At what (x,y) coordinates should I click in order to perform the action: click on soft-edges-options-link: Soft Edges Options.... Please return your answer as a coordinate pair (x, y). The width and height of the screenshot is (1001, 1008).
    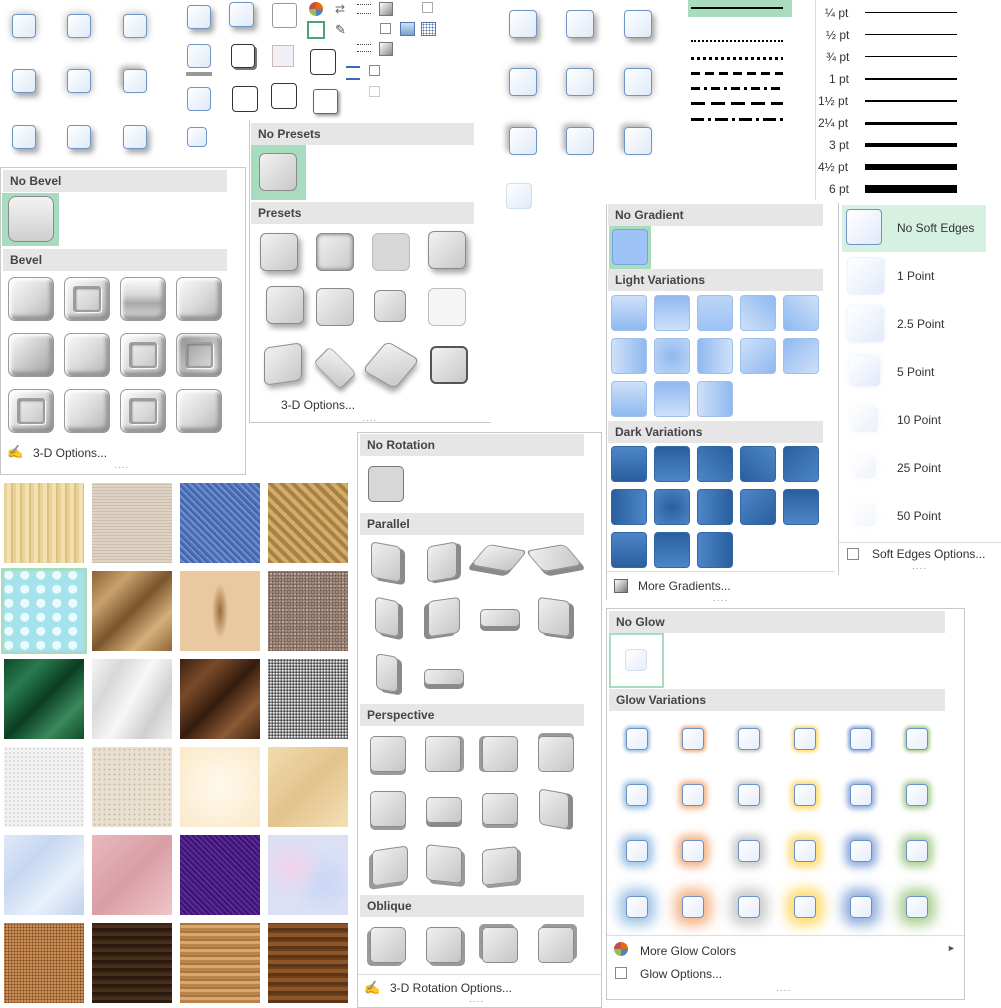
    Looking at the image, I should click on (928, 554).